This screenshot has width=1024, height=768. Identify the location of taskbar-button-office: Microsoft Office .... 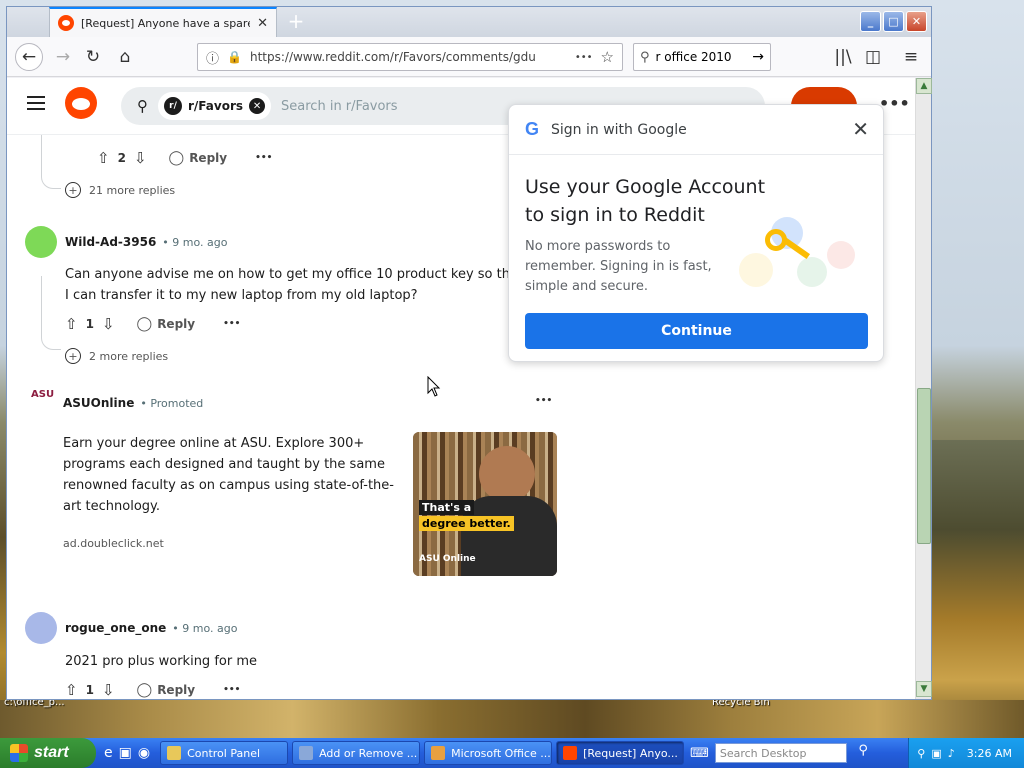
(488, 753).